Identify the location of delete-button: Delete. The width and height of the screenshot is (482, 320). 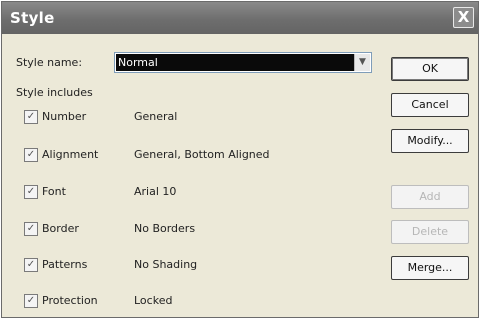
(430, 232).